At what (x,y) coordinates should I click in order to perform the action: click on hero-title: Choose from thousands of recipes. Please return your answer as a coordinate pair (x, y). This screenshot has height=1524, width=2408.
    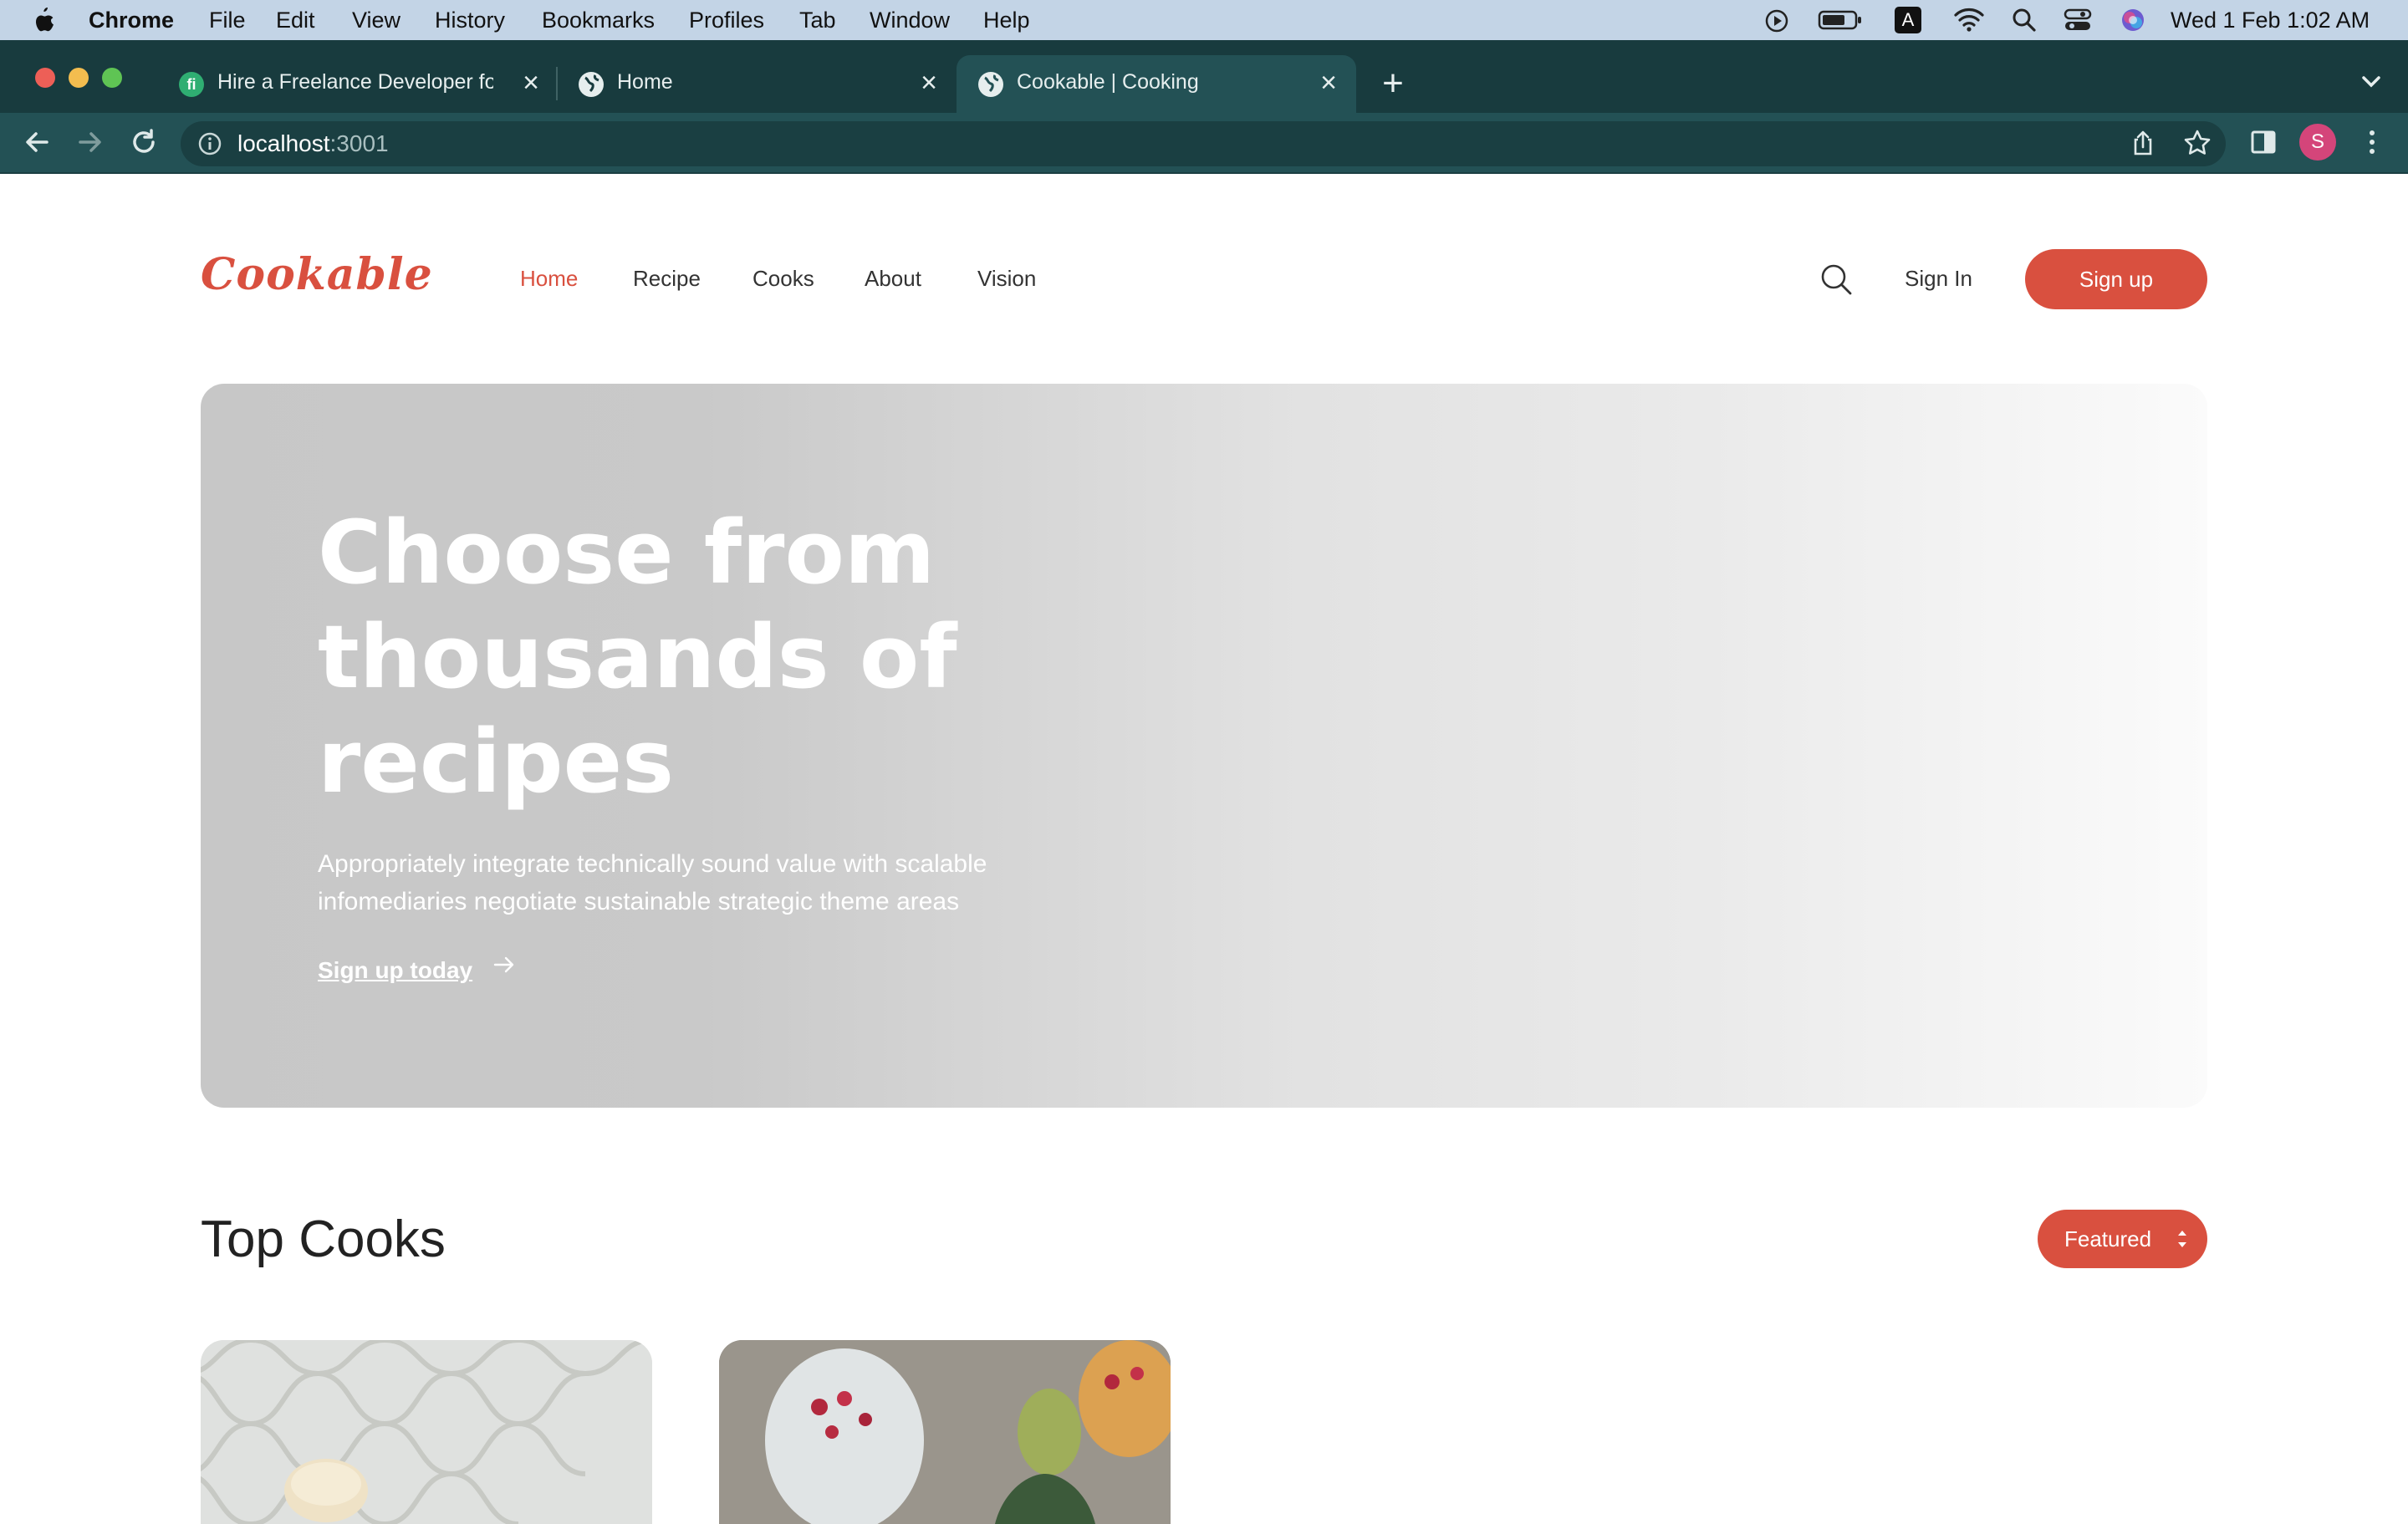
    Looking at the image, I should click on (694, 657).